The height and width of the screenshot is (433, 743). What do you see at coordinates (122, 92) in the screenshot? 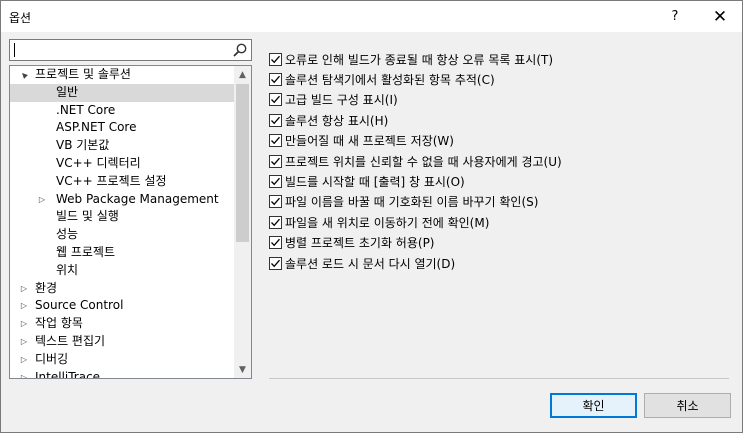
I see `tree-item: 일반` at bounding box center [122, 92].